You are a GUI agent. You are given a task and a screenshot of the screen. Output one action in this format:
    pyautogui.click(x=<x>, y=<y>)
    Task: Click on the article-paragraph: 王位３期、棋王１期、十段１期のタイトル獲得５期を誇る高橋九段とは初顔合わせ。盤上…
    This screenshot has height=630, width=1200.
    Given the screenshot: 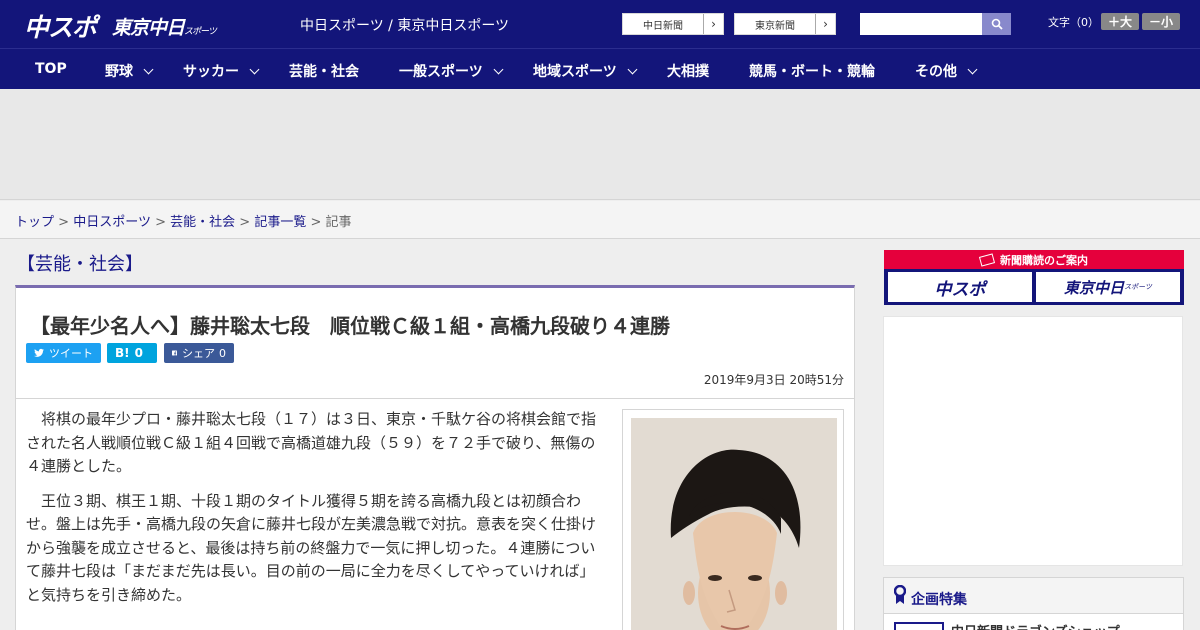 What is the action you would take?
    pyautogui.click(x=311, y=547)
    